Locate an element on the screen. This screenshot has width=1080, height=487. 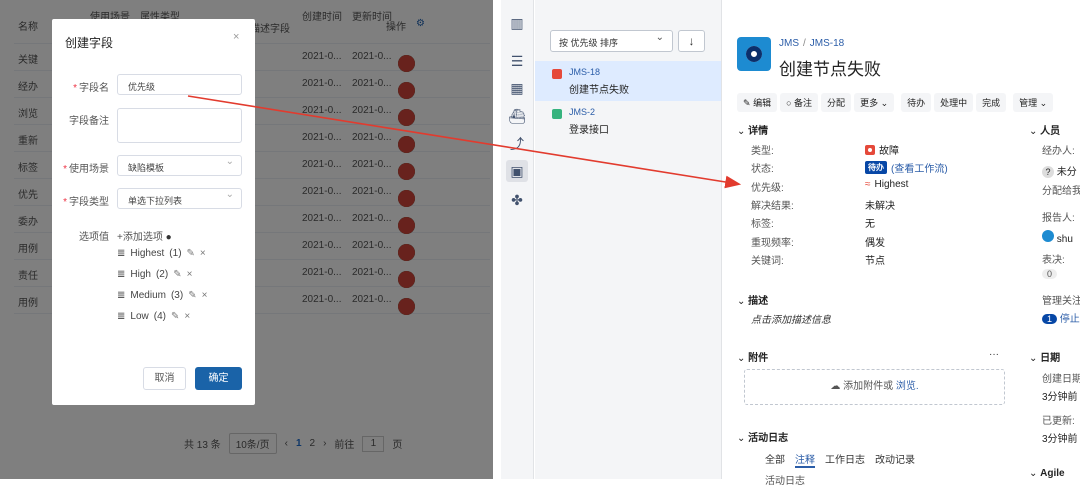
crumb-project: JMS is located at coordinates (789, 43).